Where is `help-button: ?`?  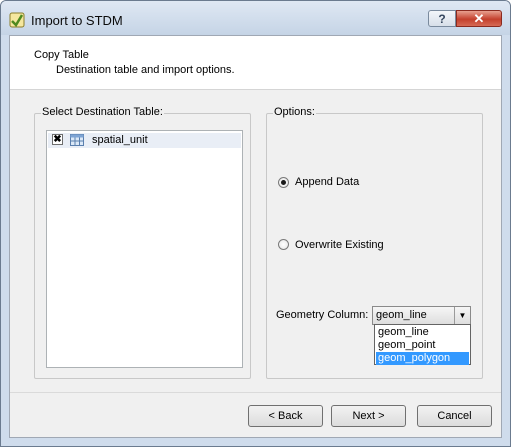
help-button: ? is located at coordinates (442, 18).